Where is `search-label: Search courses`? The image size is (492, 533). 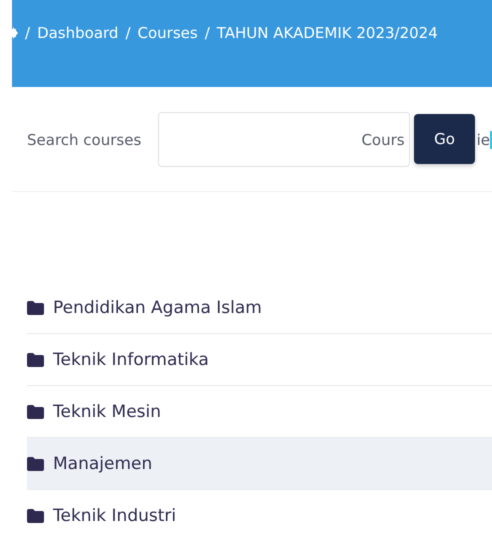 search-label: Search courses is located at coordinates (84, 139).